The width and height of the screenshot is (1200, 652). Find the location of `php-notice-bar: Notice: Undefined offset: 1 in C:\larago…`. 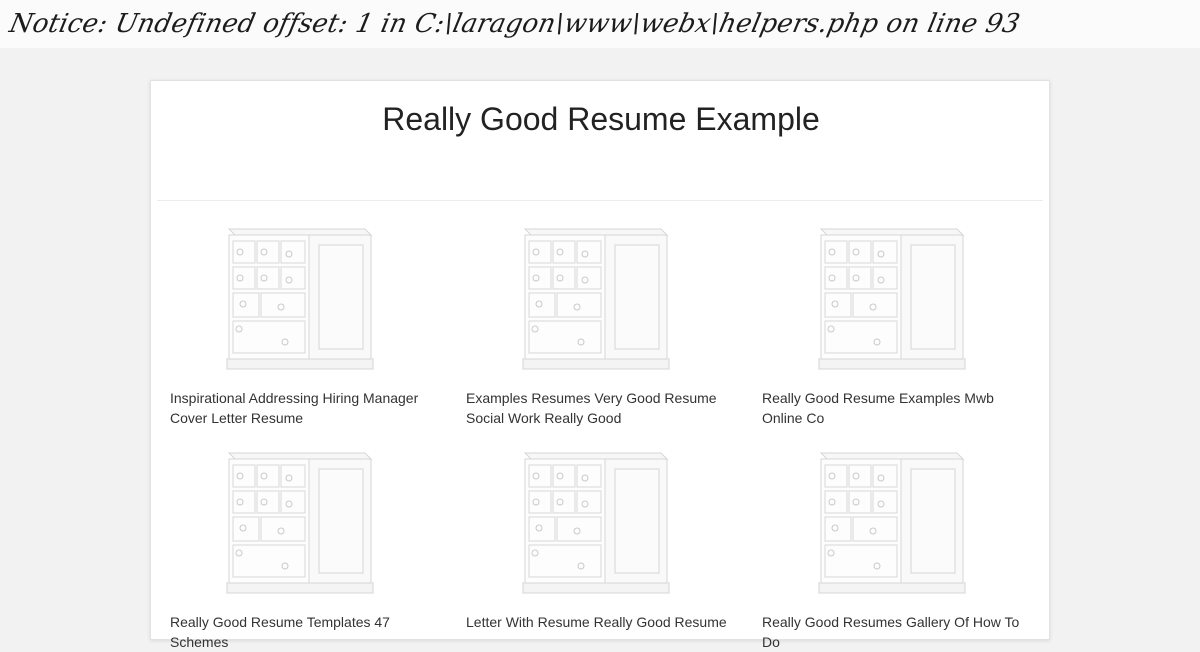

php-notice-bar: Notice: Undefined offset: 1 in C:\larago… is located at coordinates (600, 24).